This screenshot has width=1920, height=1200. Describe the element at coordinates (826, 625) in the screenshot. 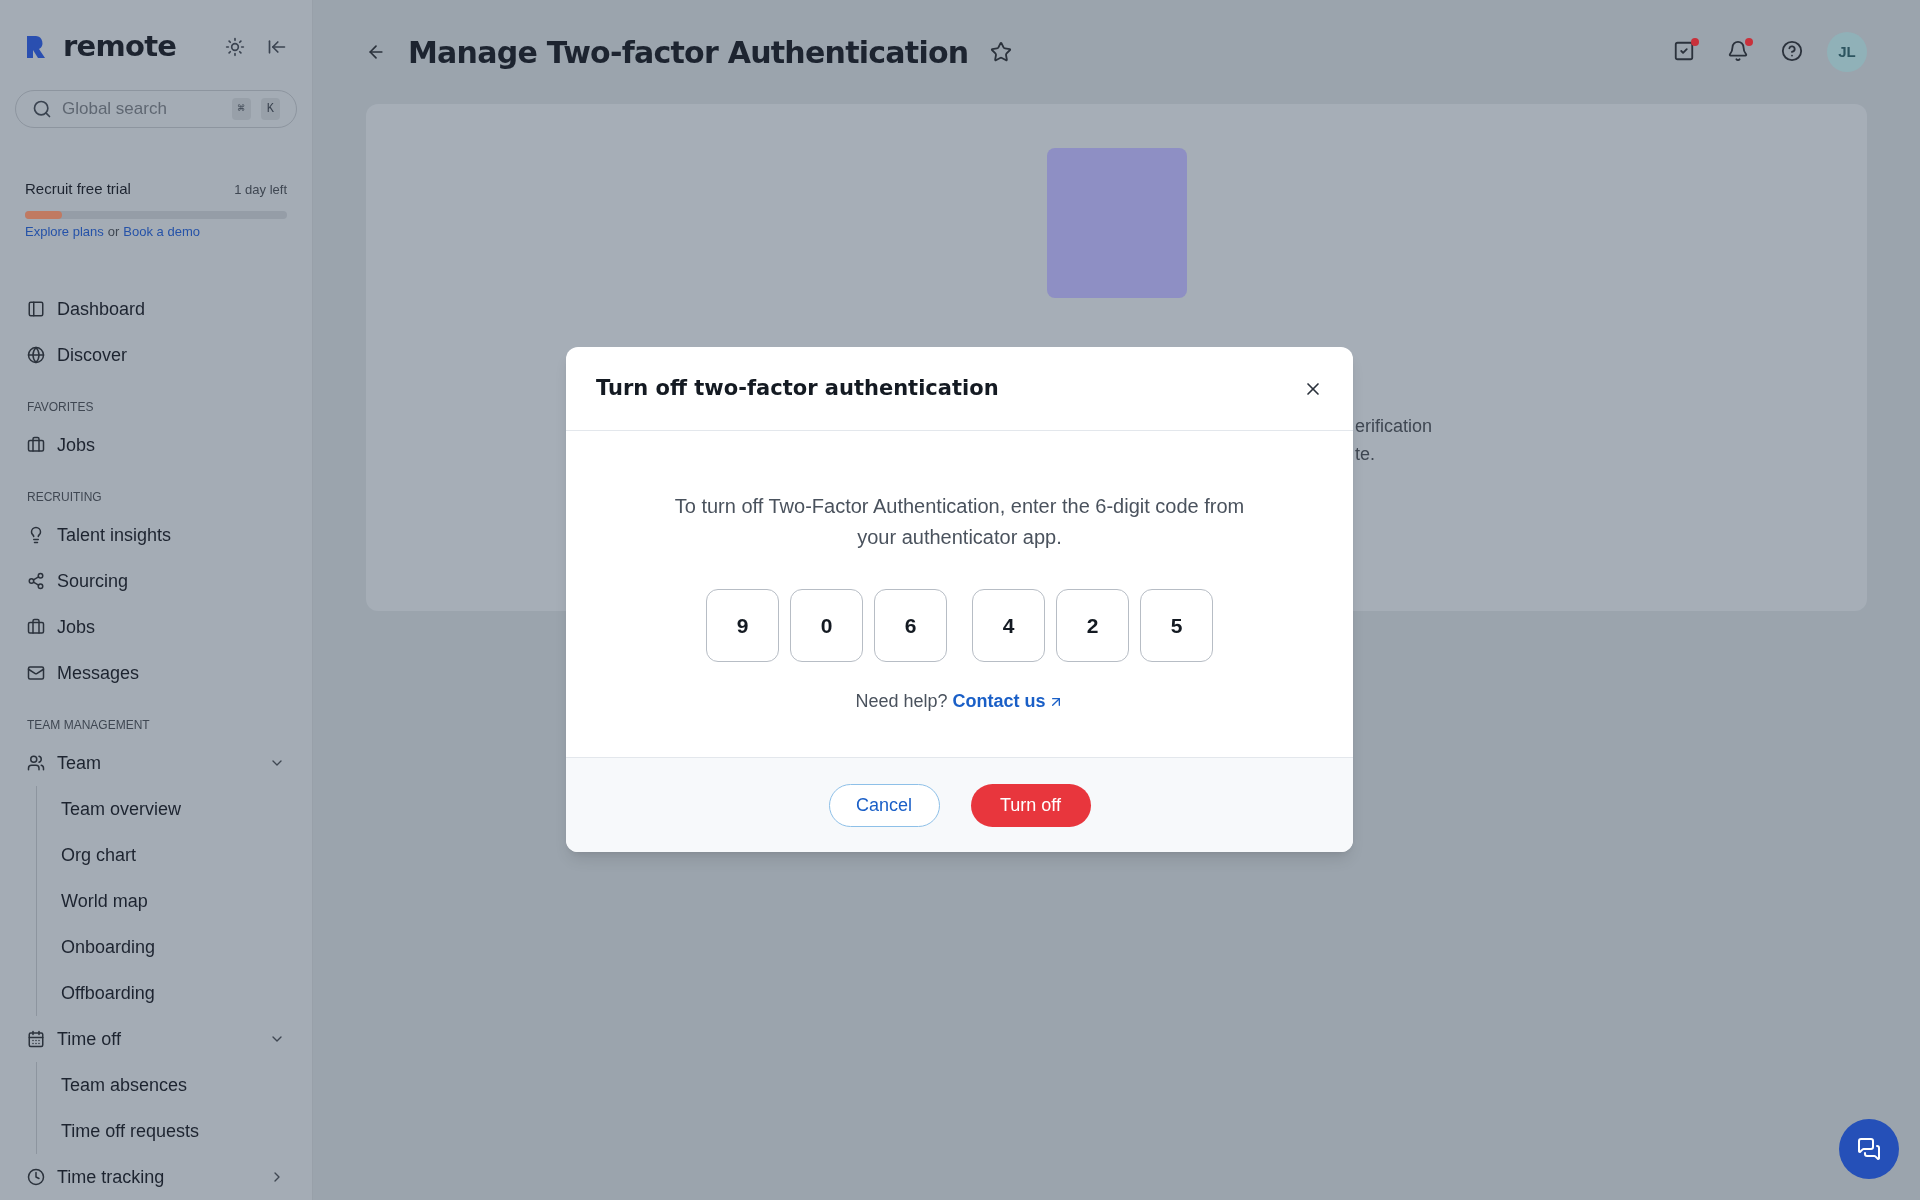

I see `code-digit-field: 0` at that location.